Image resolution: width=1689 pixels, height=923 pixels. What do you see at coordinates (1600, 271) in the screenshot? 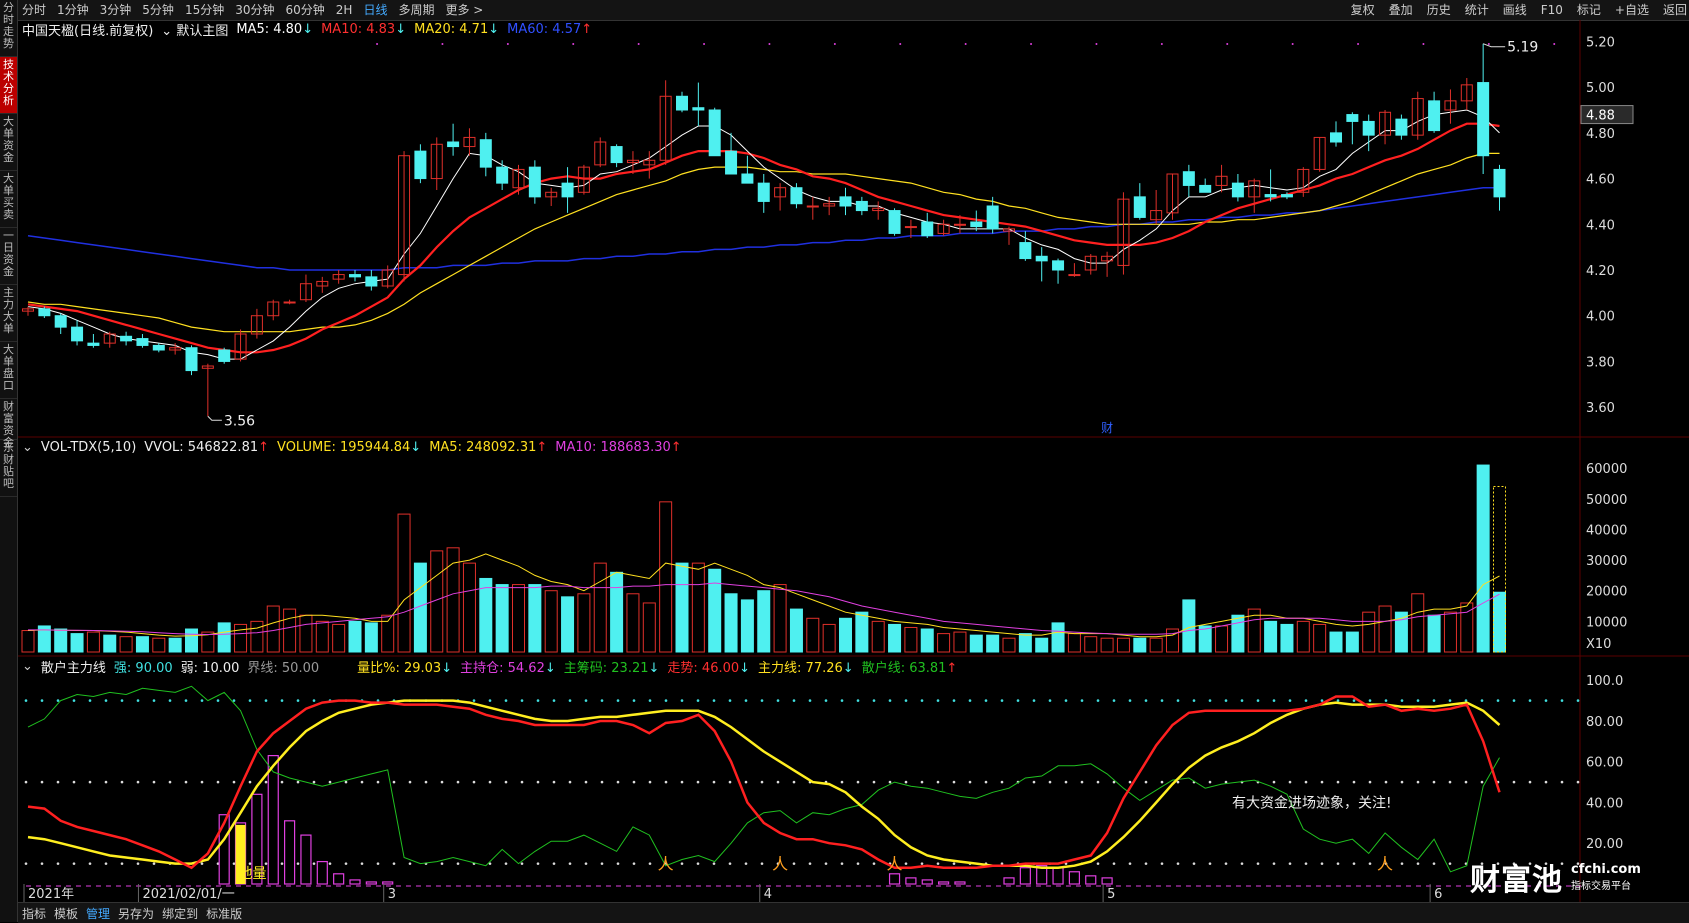
I see `price-axis-label: 4.20` at bounding box center [1600, 271].